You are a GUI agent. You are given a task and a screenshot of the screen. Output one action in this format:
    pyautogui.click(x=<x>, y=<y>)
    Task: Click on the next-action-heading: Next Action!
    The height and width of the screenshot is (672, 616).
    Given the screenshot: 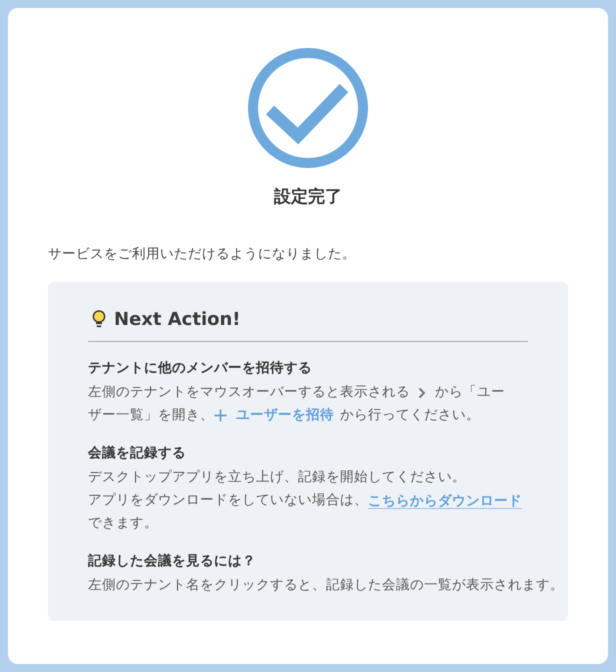 What is the action you would take?
    pyautogui.click(x=177, y=320)
    